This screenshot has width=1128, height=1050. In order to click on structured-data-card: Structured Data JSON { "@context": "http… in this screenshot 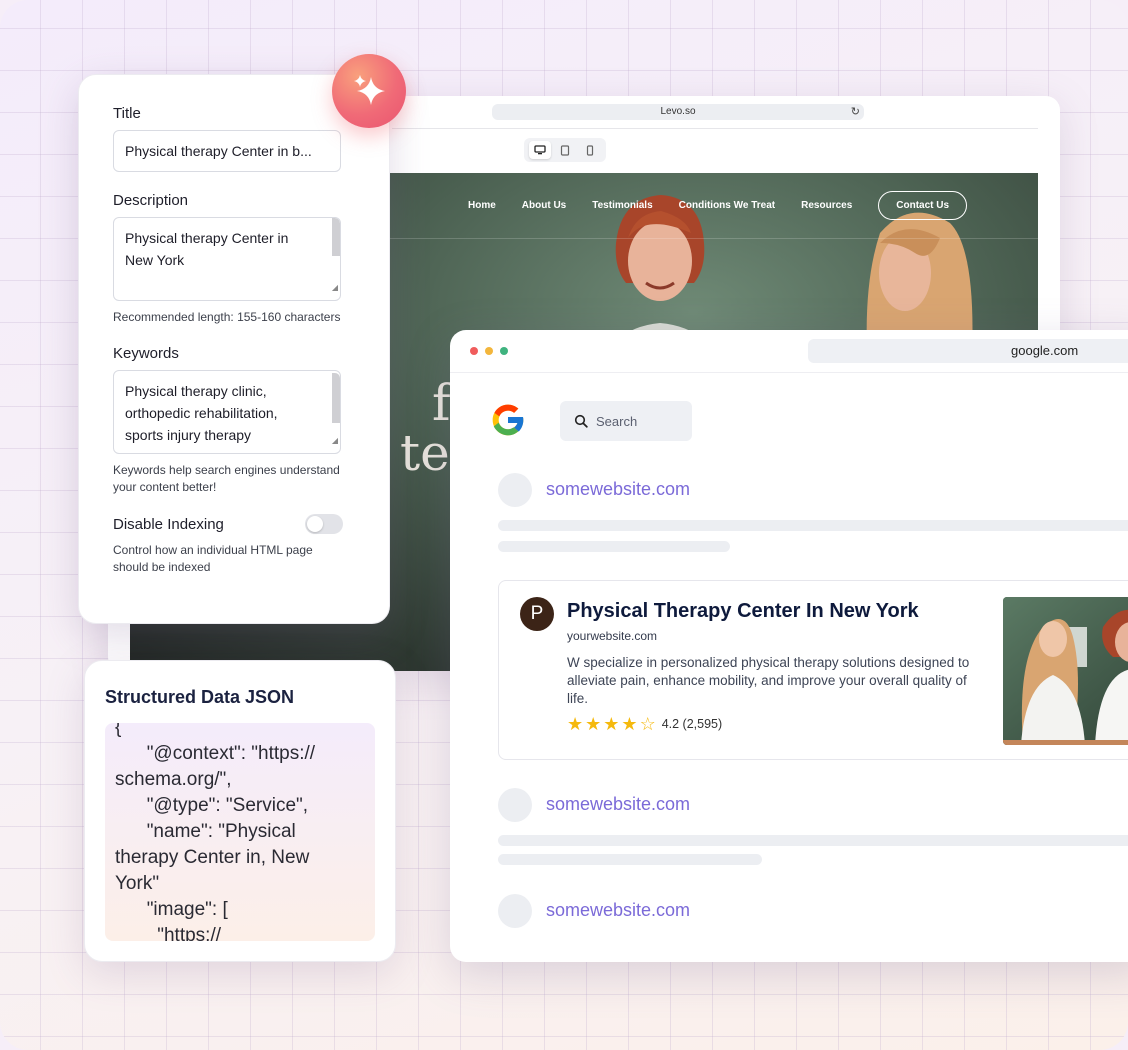, I will do `click(240, 811)`.